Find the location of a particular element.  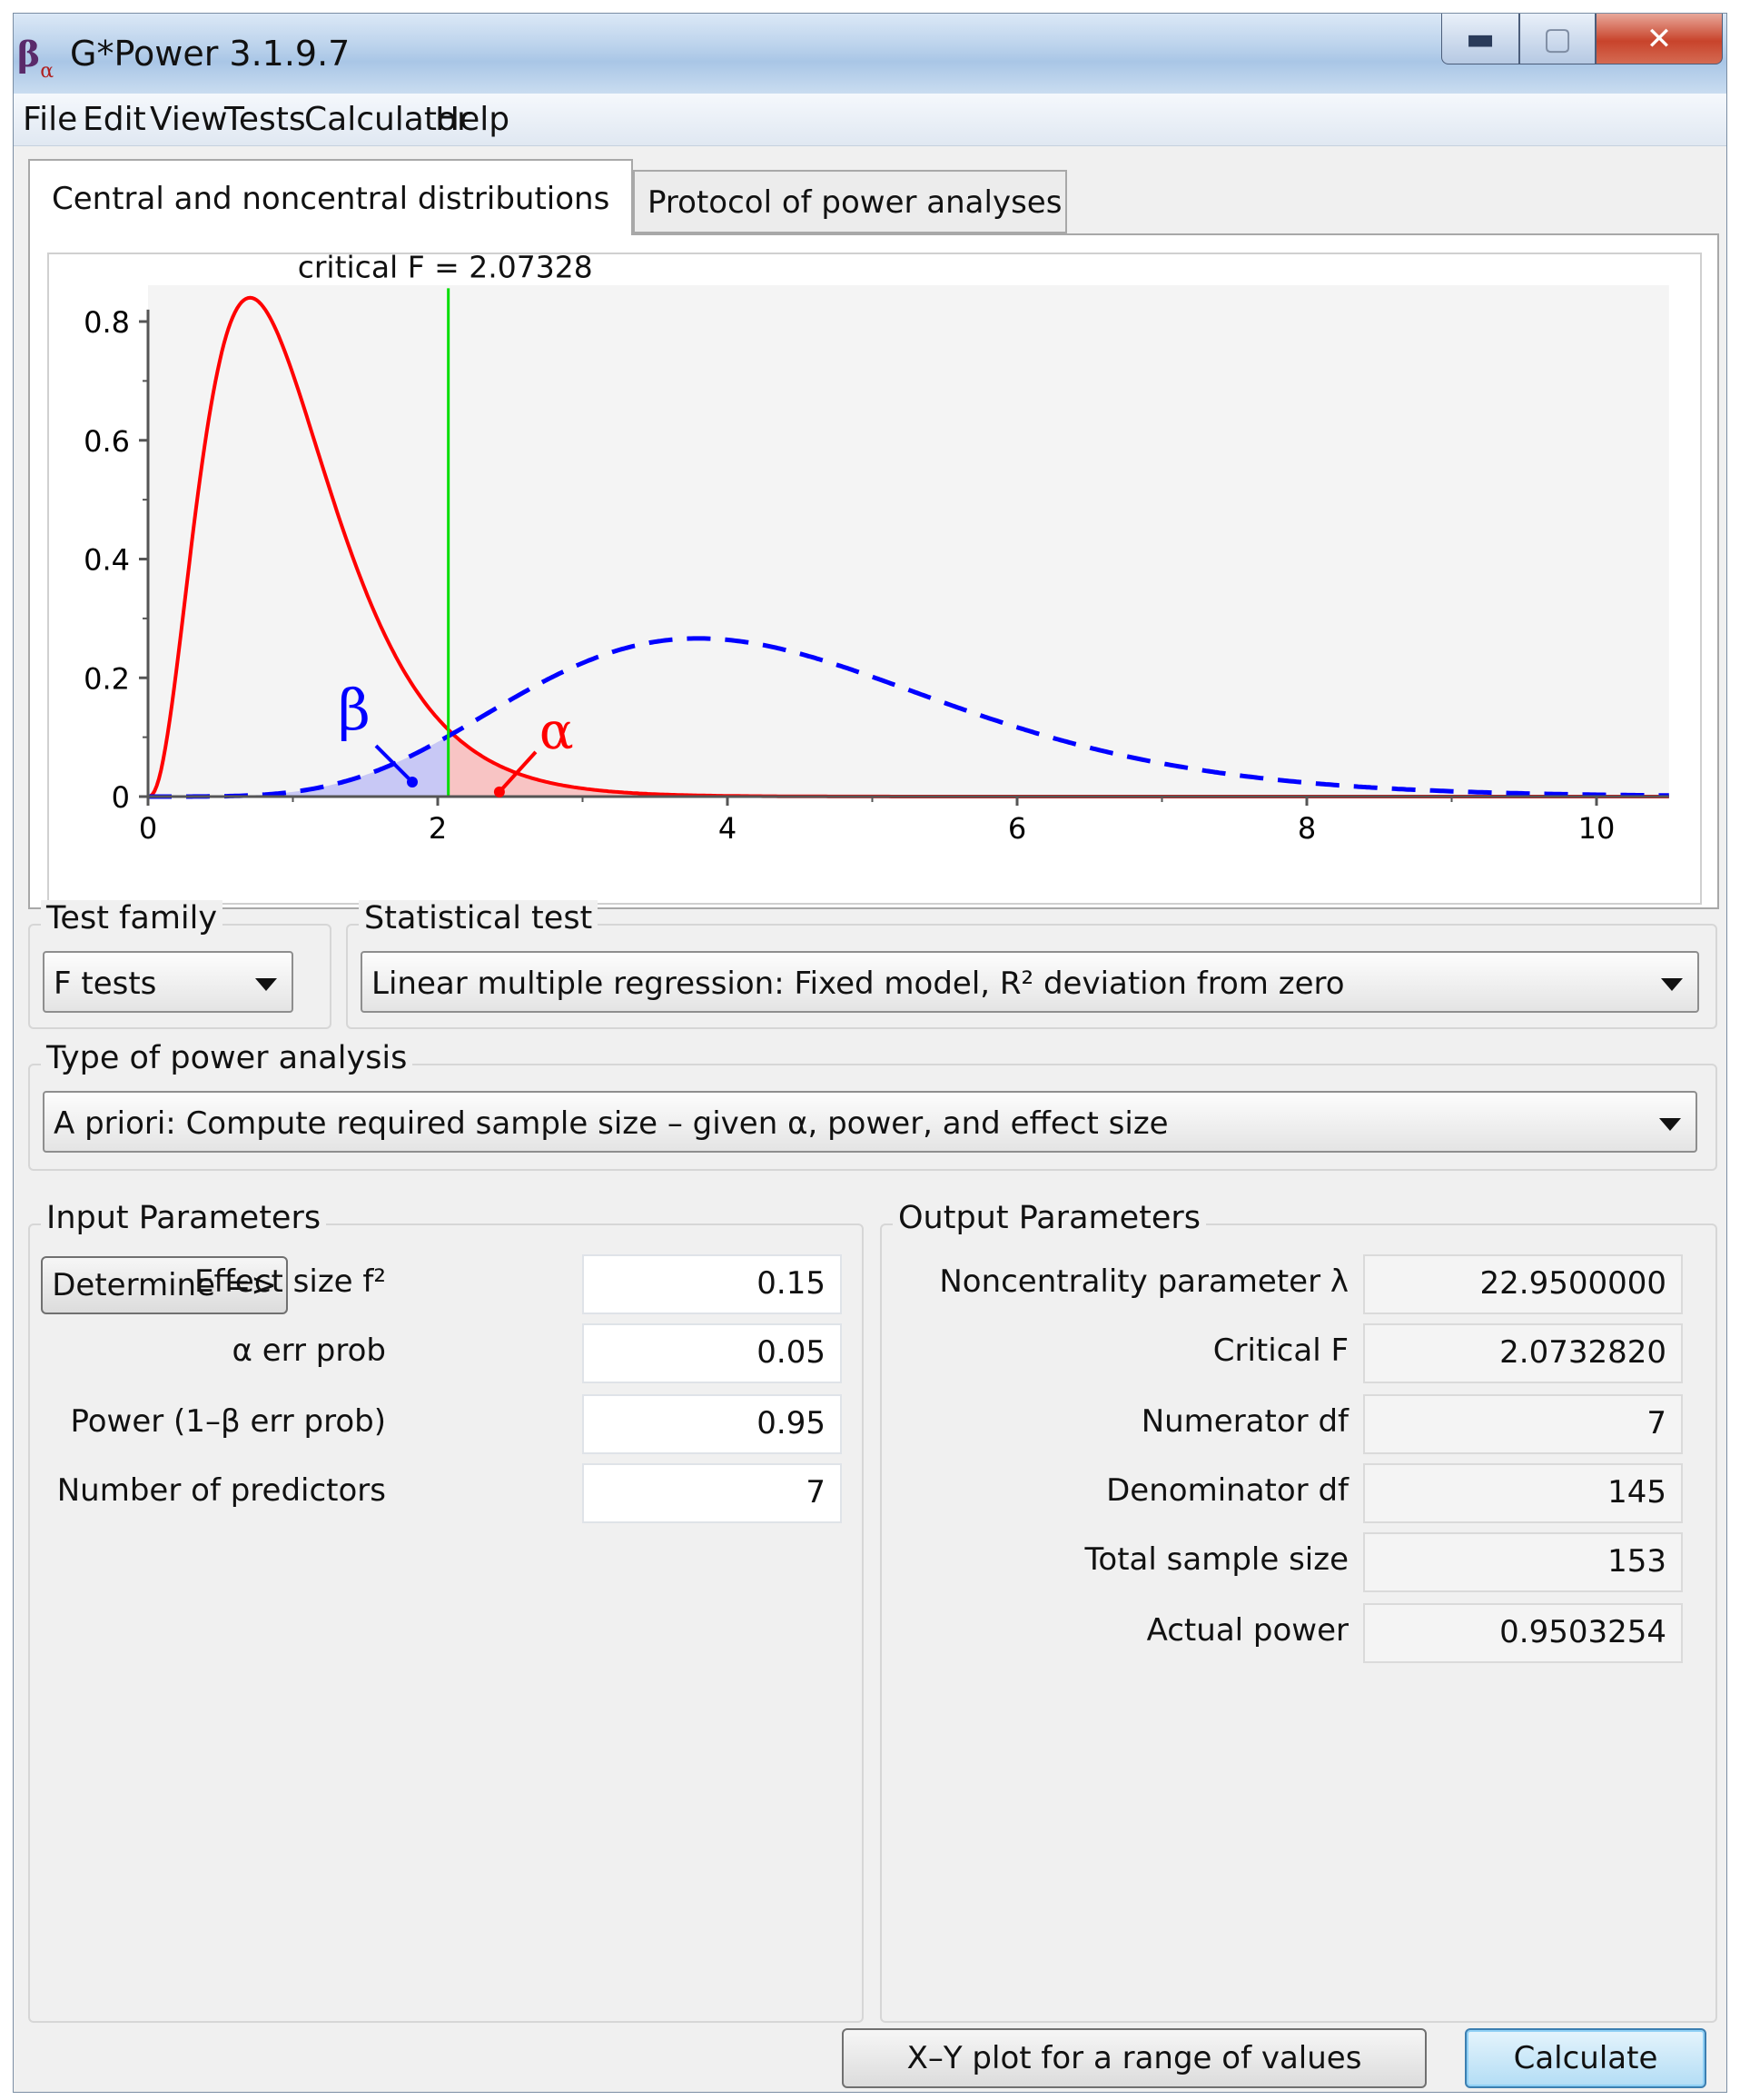

x-tick-label: 0 is located at coordinates (148, 828).